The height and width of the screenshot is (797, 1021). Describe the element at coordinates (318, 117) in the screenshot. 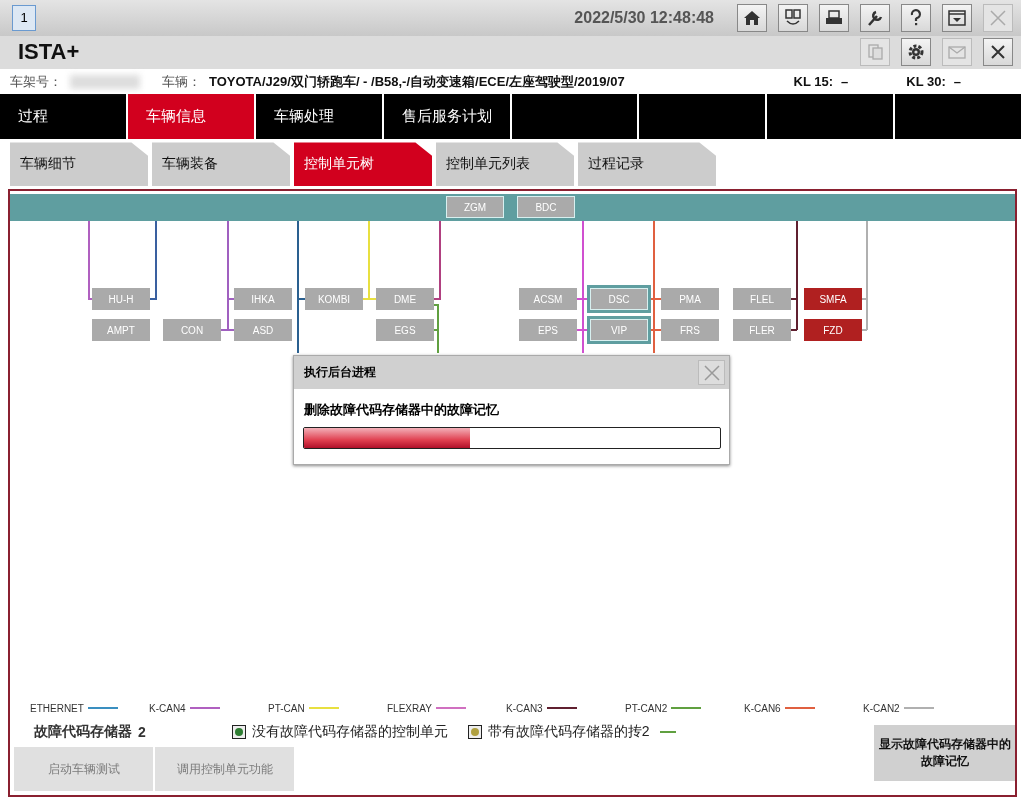

I see `main-tab: 车辆处理` at that location.